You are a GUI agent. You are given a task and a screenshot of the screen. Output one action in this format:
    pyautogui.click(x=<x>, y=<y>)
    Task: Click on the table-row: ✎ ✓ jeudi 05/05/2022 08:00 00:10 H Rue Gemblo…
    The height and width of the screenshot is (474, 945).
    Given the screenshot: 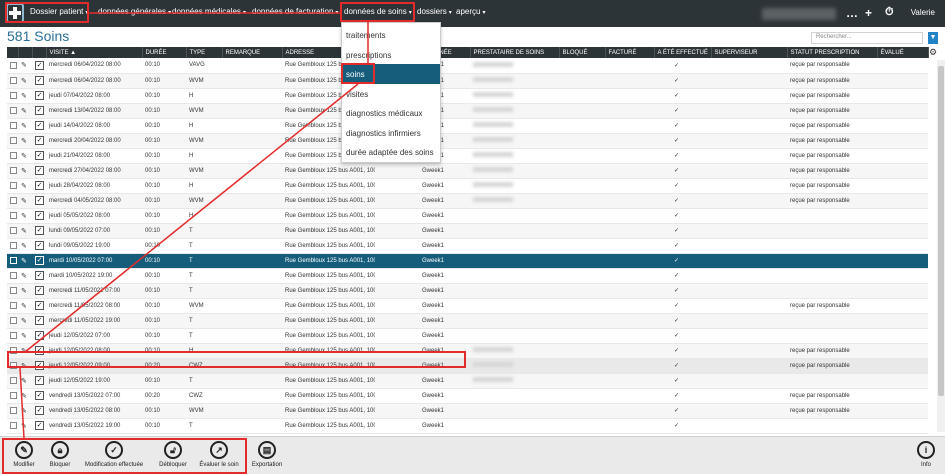 What is the action you would take?
    pyautogui.click(x=467, y=216)
    